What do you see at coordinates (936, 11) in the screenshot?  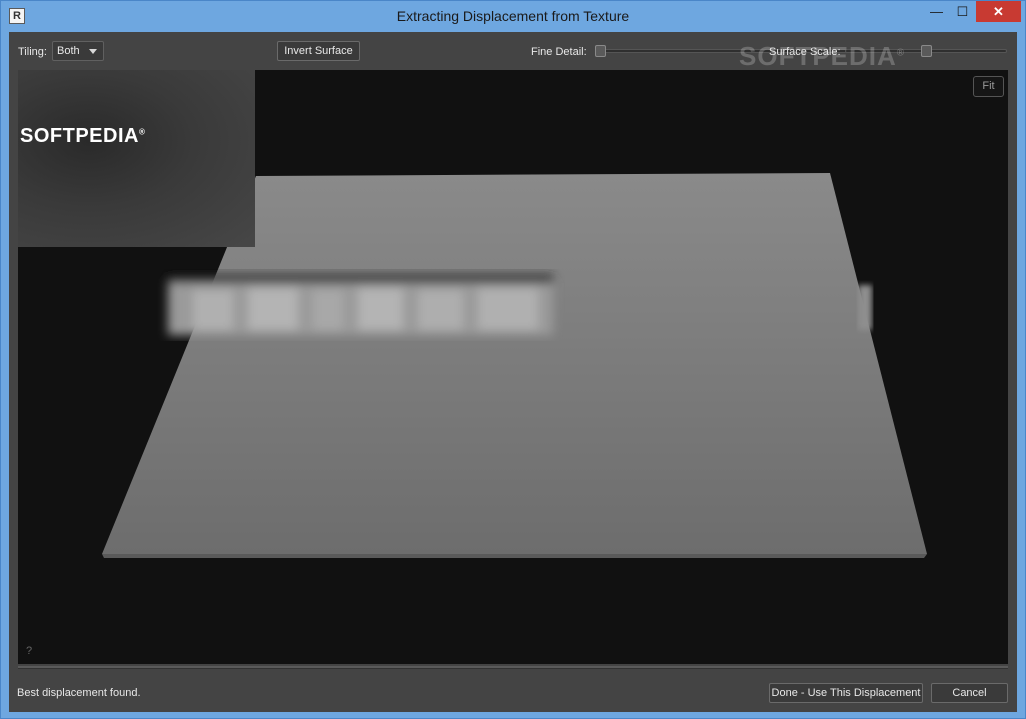 I see `minimize-button: —` at bounding box center [936, 11].